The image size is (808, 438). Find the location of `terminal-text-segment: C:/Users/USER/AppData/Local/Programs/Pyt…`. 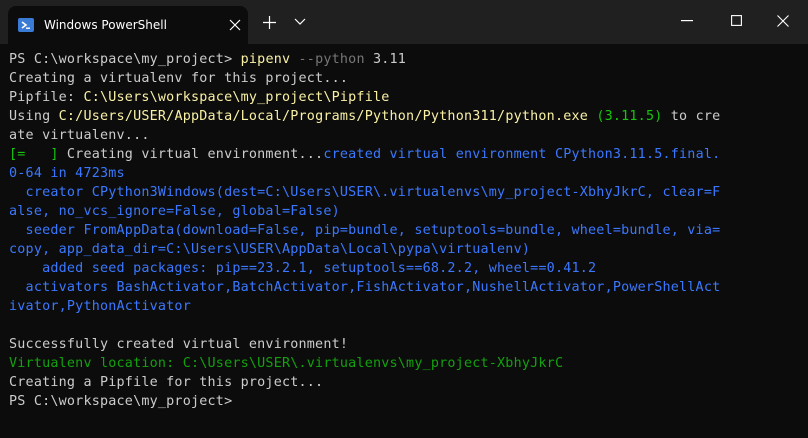

terminal-text-segment: C:/Users/USER/AppData/Local/Programs/Pyt… is located at coordinates (323, 116).